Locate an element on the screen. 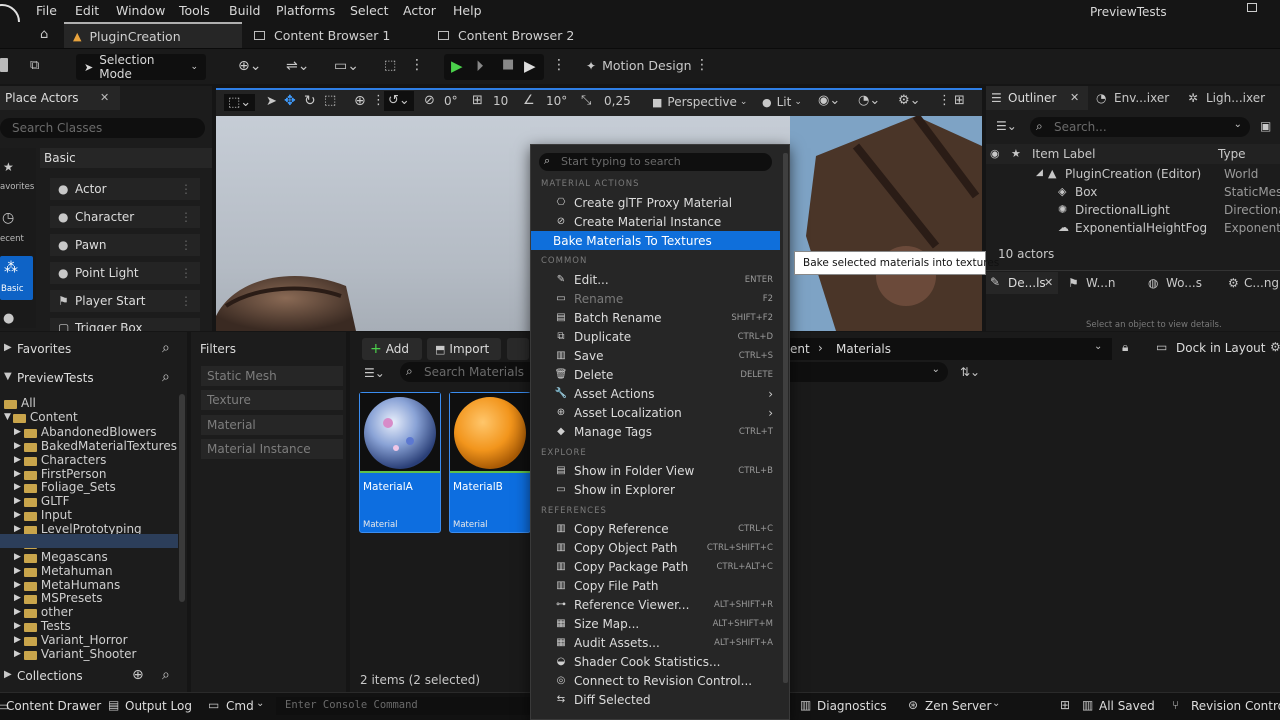 Image resolution: width=1280 pixels, height=720 pixels. trace-icon: ⊞ is located at coordinates (1065, 705).